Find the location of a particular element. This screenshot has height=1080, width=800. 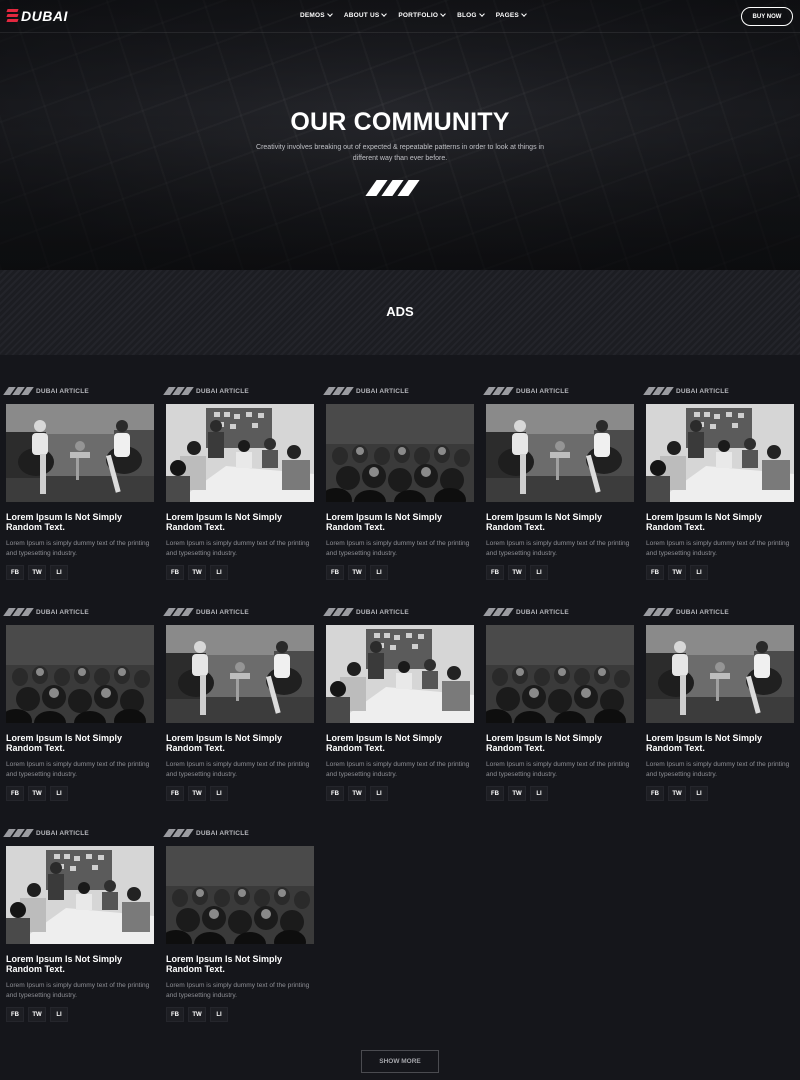

menu-item-demos: DEMOS is located at coordinates (316, 15).